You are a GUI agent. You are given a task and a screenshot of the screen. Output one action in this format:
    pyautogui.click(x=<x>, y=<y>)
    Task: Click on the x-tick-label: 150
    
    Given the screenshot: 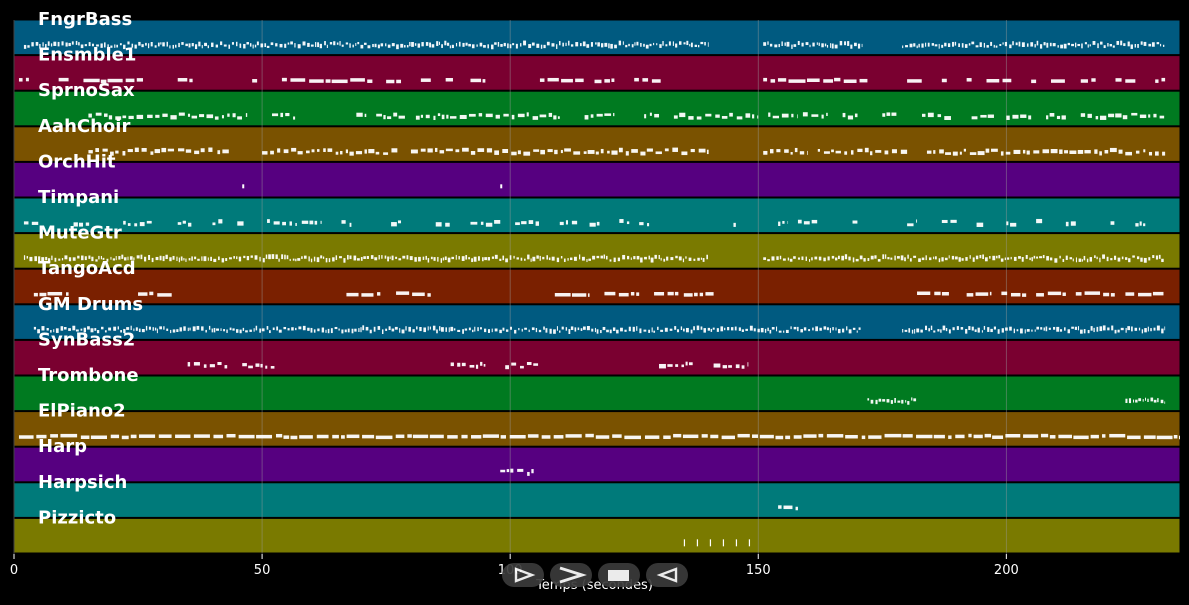 What is the action you would take?
    pyautogui.click(x=758, y=570)
    